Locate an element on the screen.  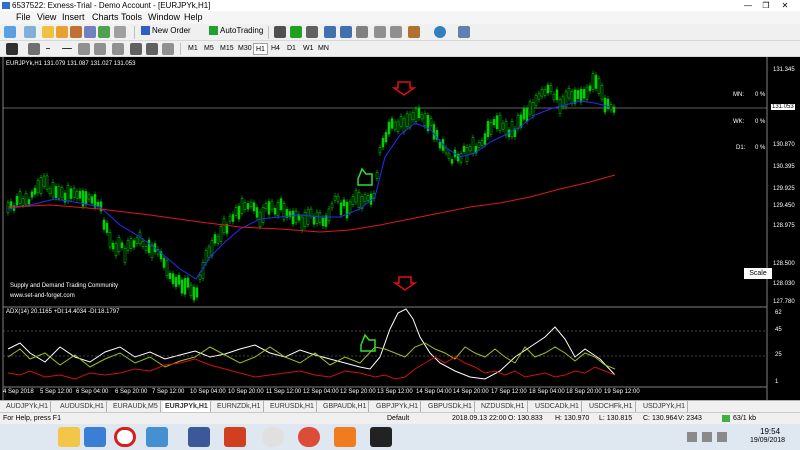
mn-label: MN: is located at coordinates (738, 95).